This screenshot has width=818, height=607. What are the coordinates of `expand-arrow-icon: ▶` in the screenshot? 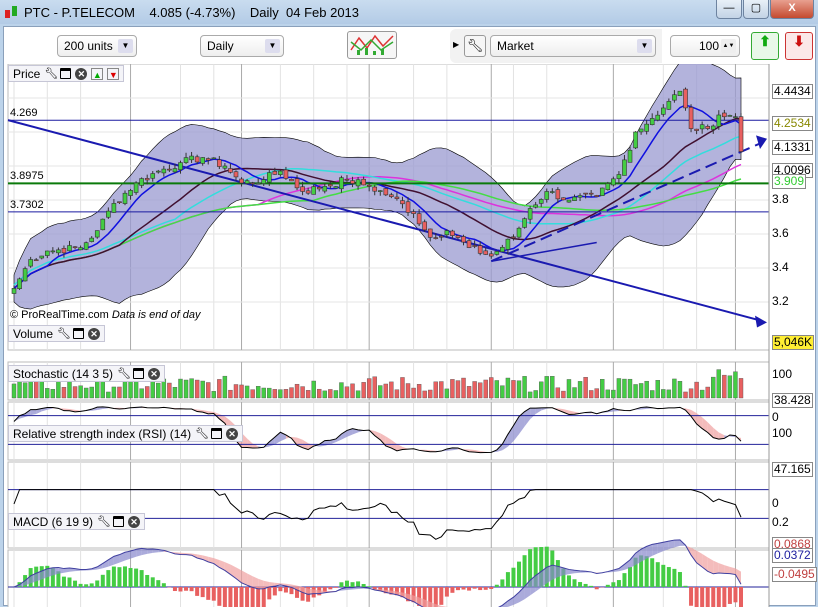 It's located at (456, 44).